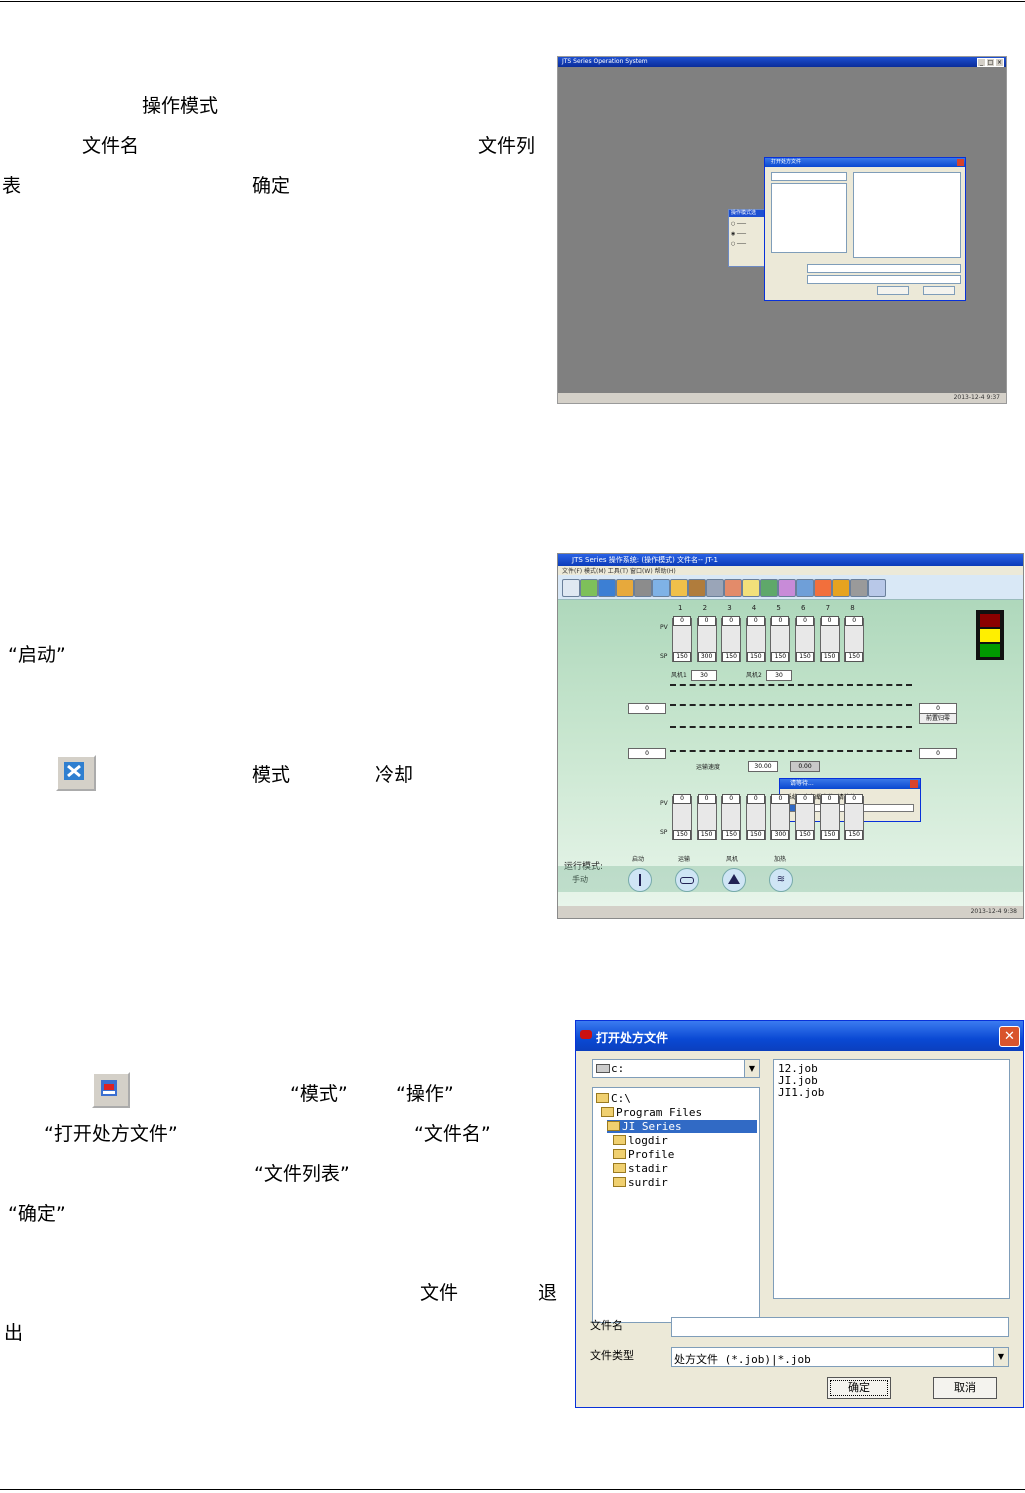  Describe the element at coordinates (990, 62) in the screenshot. I see `maximize-button: □` at that location.